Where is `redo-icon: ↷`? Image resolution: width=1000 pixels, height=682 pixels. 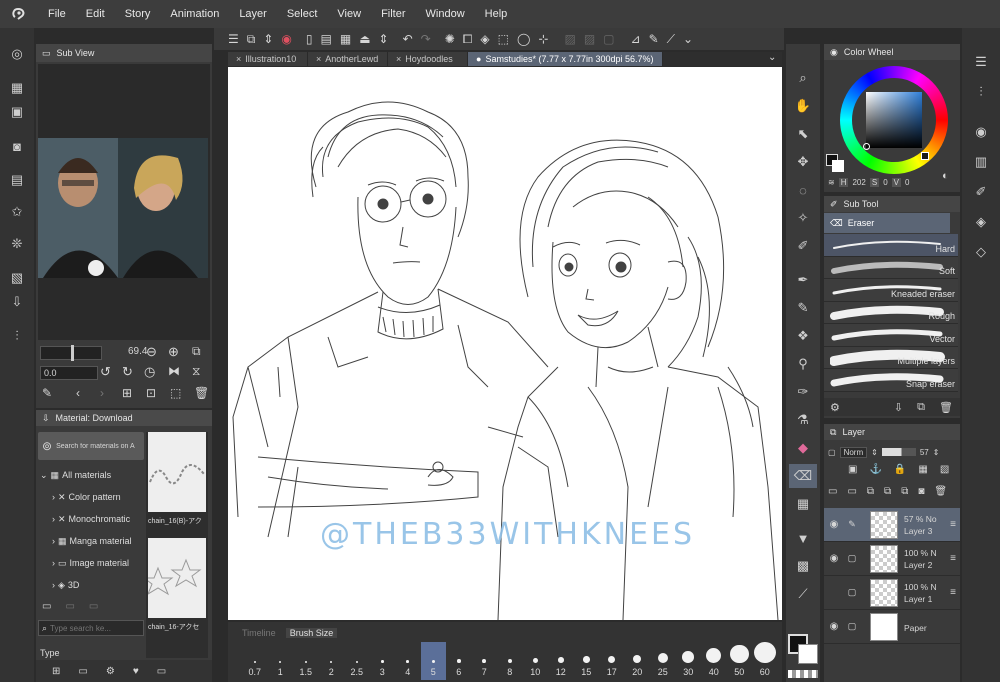 redo-icon: ↷ is located at coordinates (426, 39).